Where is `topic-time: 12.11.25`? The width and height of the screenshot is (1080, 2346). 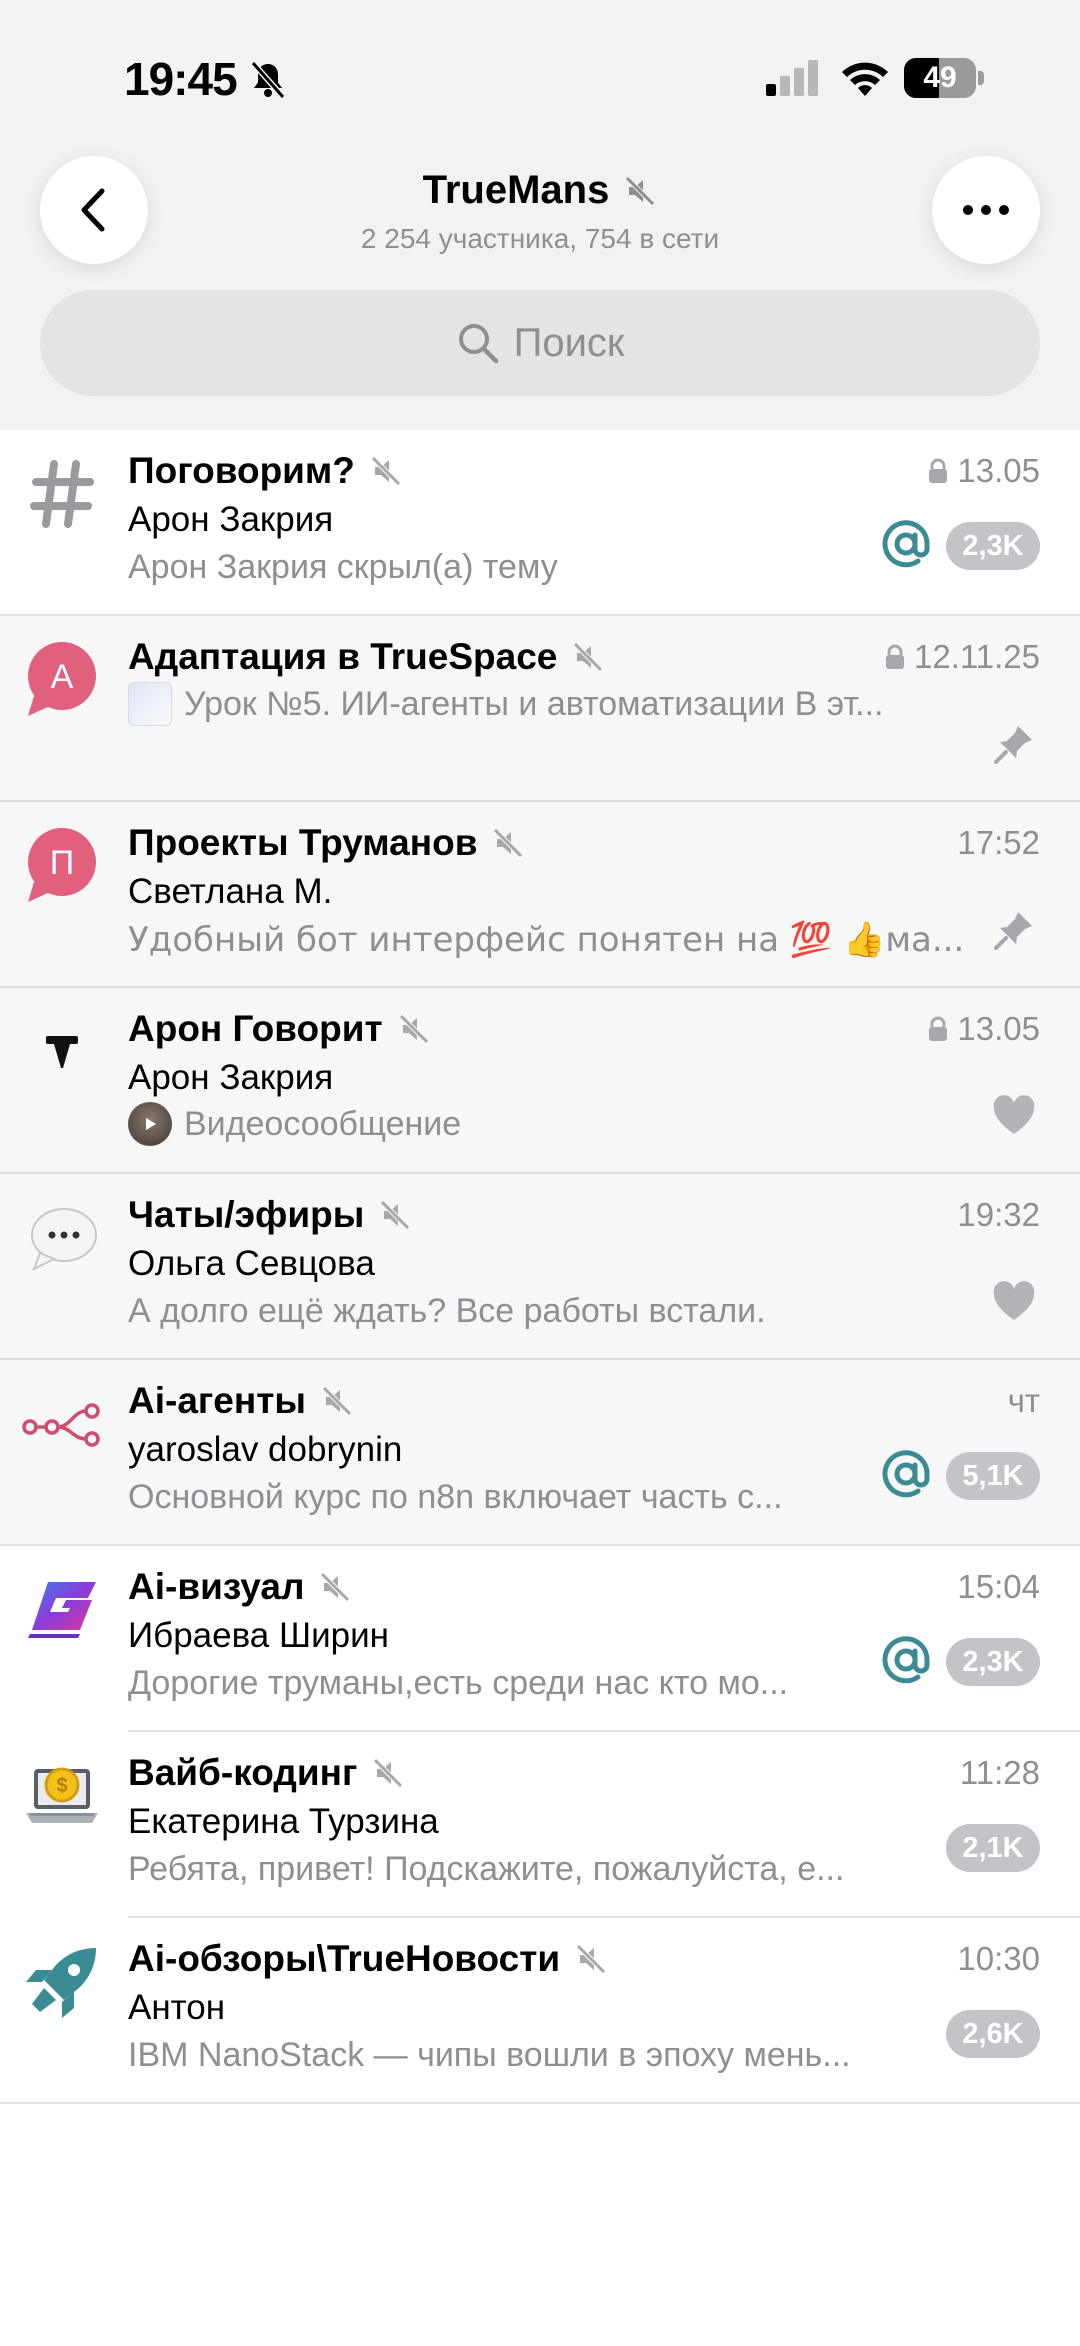 topic-time: 12.11.25 is located at coordinates (976, 656).